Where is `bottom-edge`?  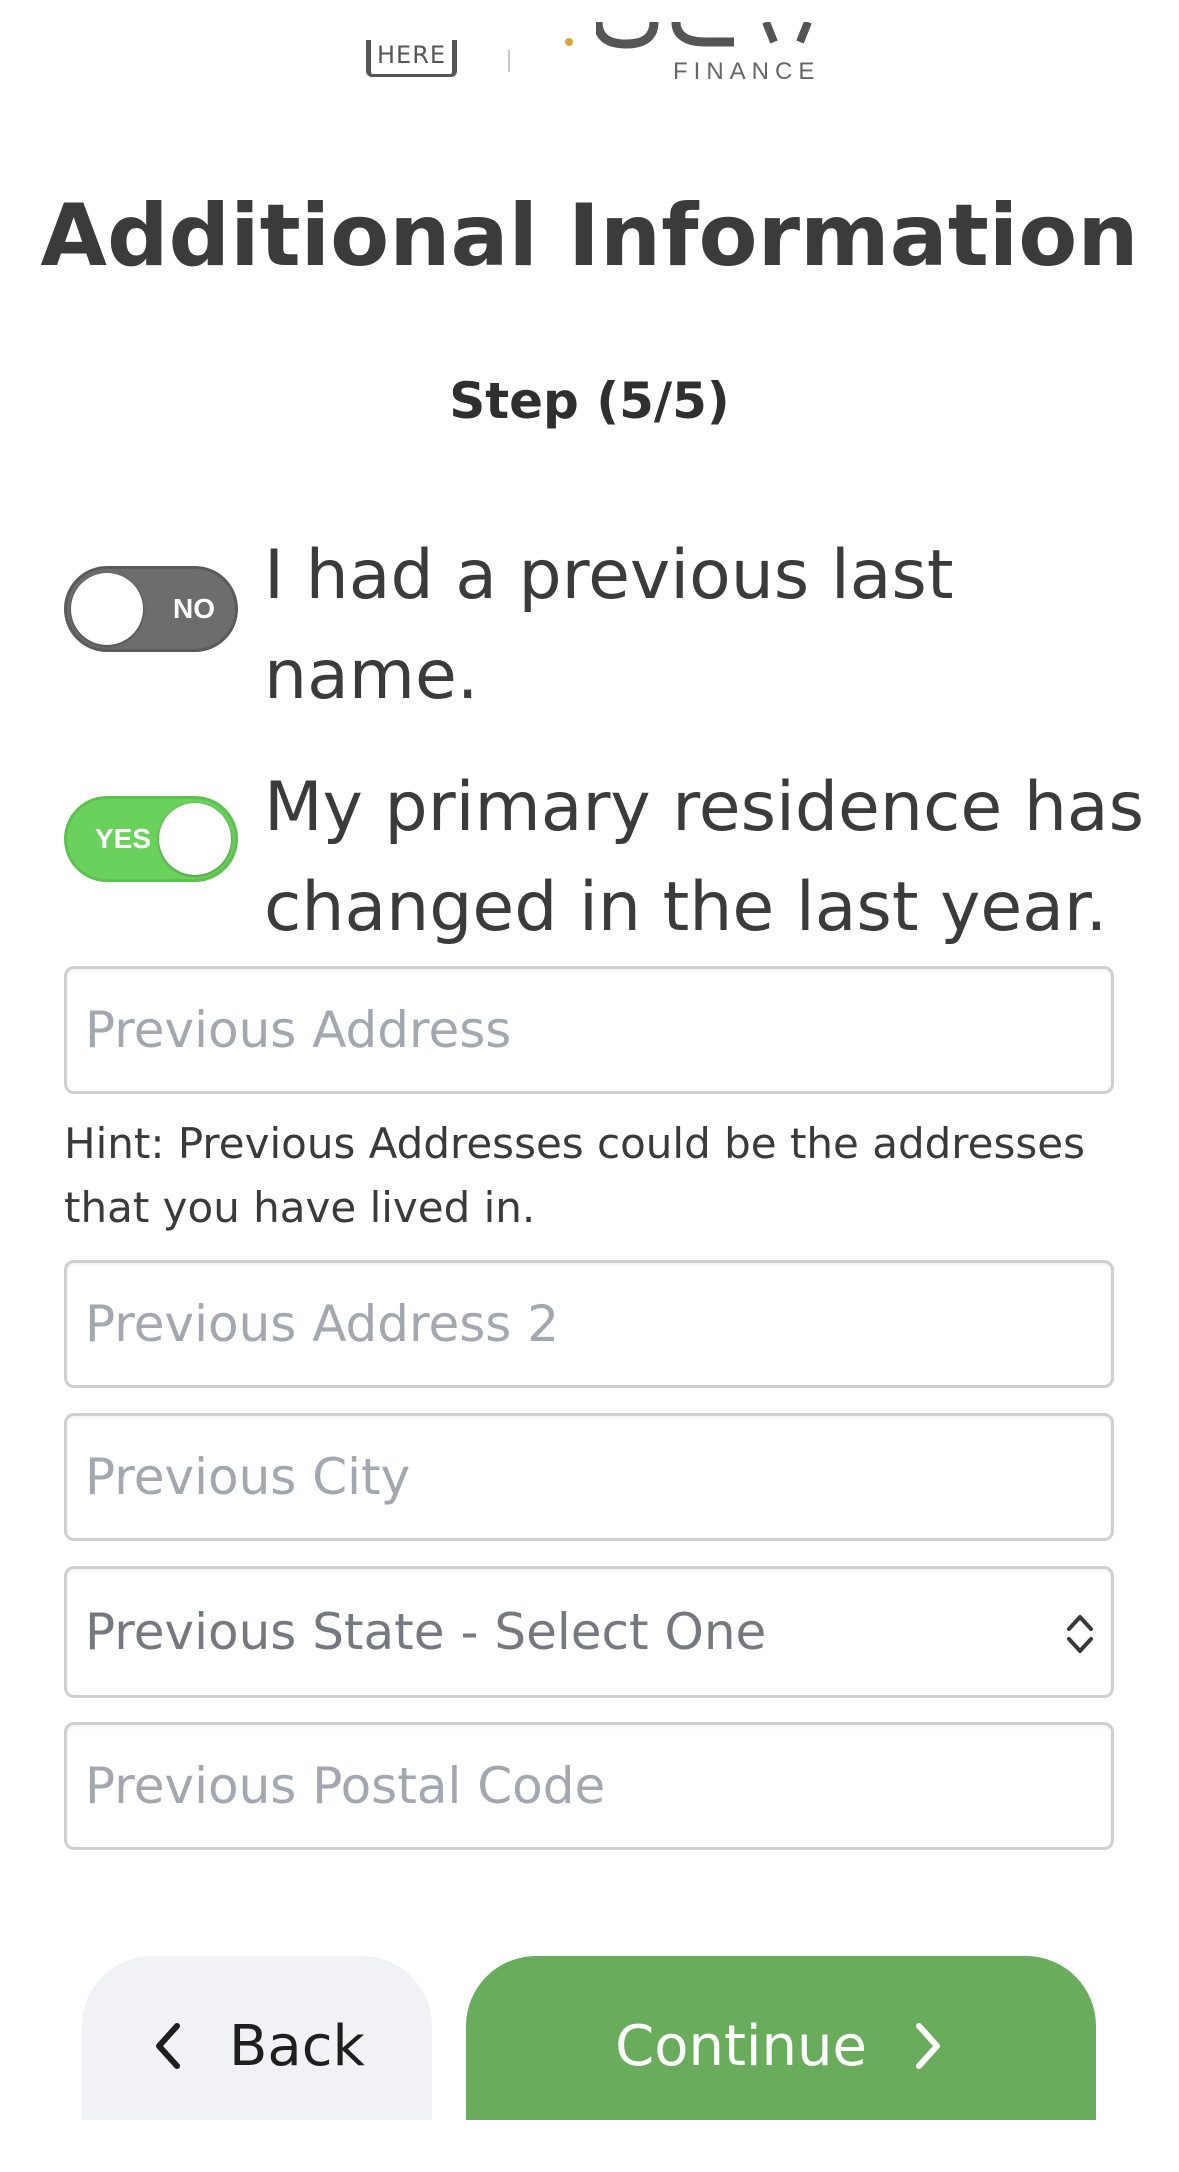
bottom-edge is located at coordinates (589, 2146).